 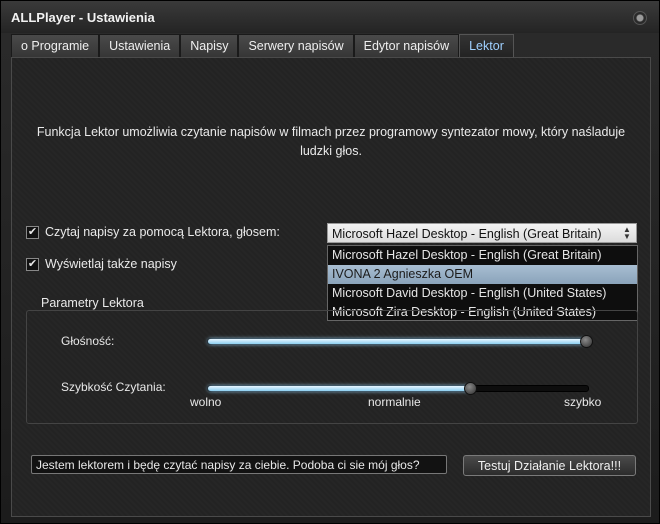 What do you see at coordinates (397, 341) in the screenshot?
I see `volume-slider-fill` at bounding box center [397, 341].